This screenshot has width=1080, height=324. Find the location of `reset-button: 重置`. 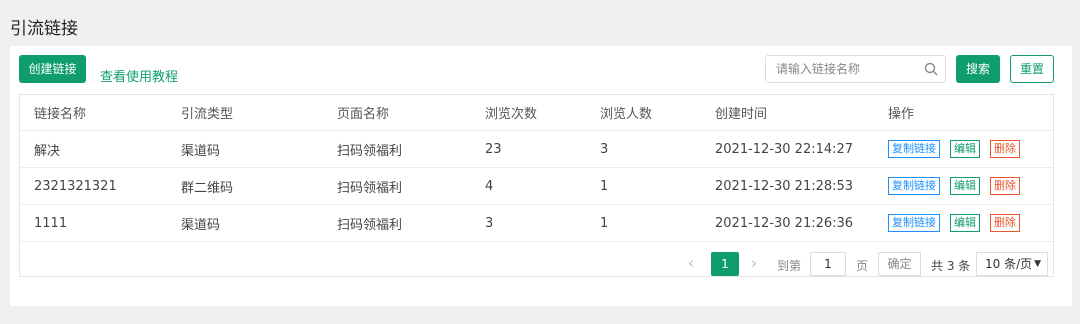

reset-button: 重置 is located at coordinates (1032, 69).